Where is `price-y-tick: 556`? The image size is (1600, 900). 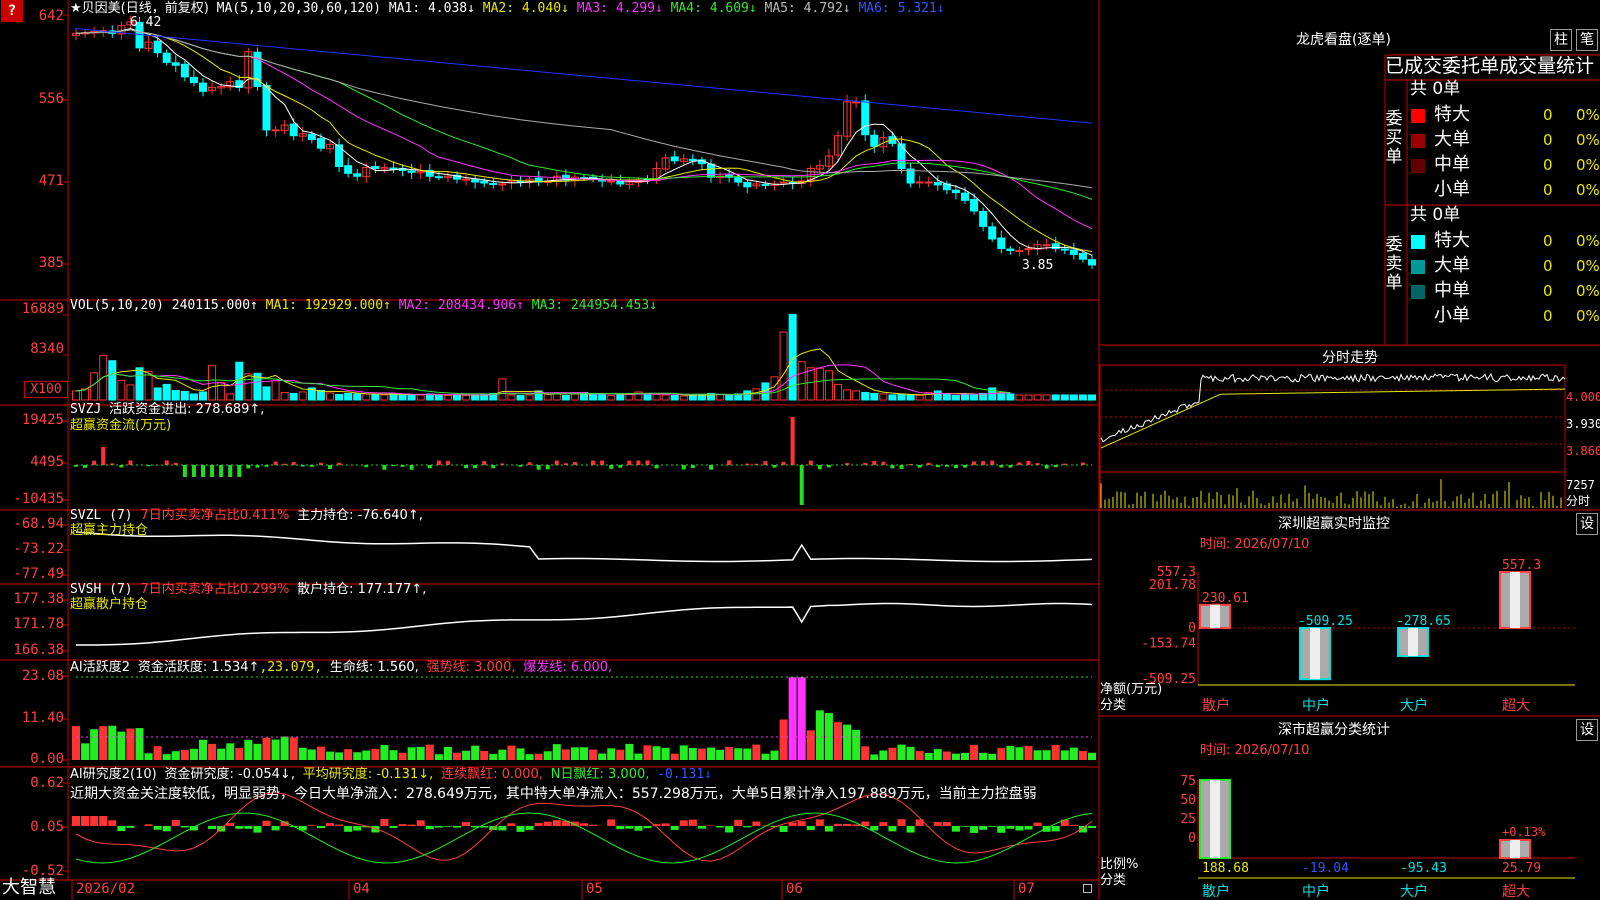
price-y-tick: 556 is located at coordinates (51, 99).